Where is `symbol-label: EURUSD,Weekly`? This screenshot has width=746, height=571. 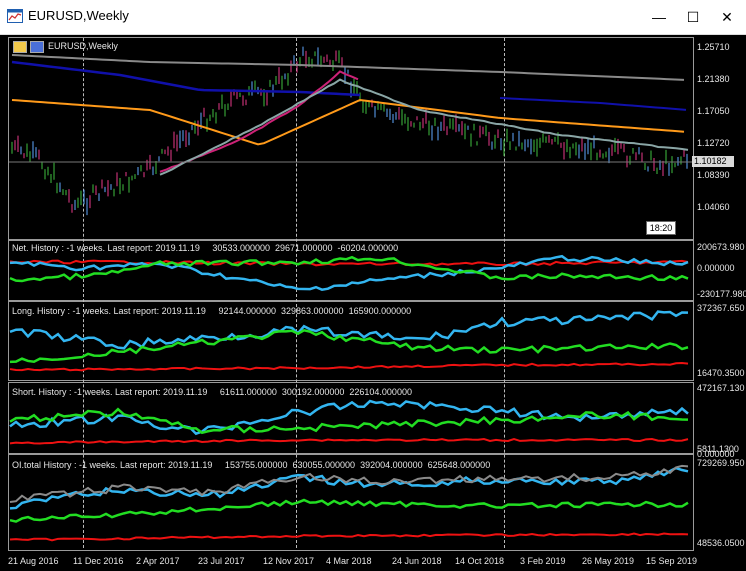 symbol-label: EURUSD,Weekly is located at coordinates (83, 46).